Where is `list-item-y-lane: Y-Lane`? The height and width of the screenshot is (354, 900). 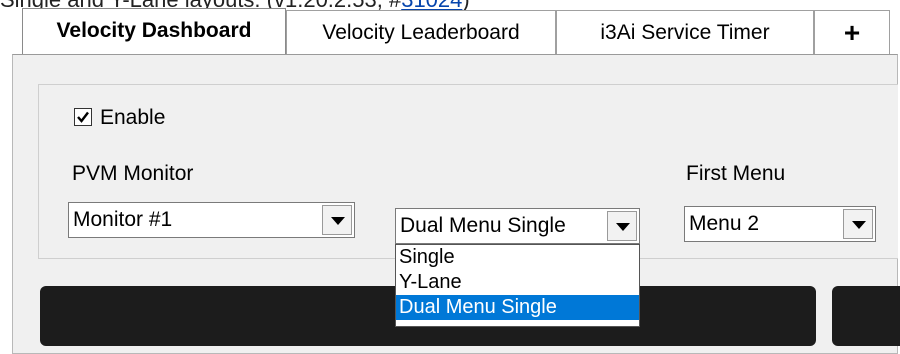 list-item-y-lane: Y-Lane is located at coordinates (517, 282).